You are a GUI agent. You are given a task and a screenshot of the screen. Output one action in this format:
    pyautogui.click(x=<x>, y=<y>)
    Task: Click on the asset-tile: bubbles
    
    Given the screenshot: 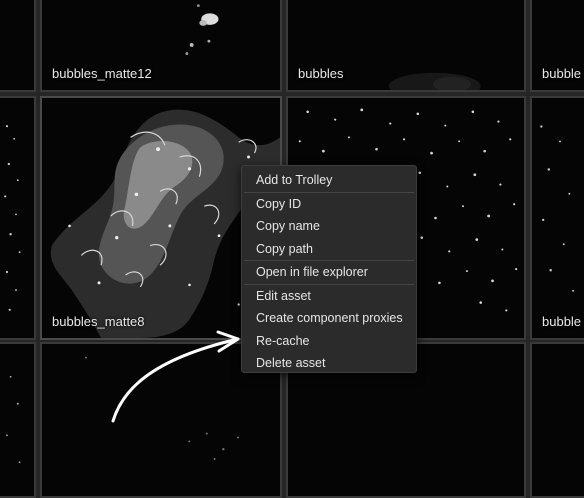 What is the action you would take?
    pyautogui.click(x=406, y=46)
    